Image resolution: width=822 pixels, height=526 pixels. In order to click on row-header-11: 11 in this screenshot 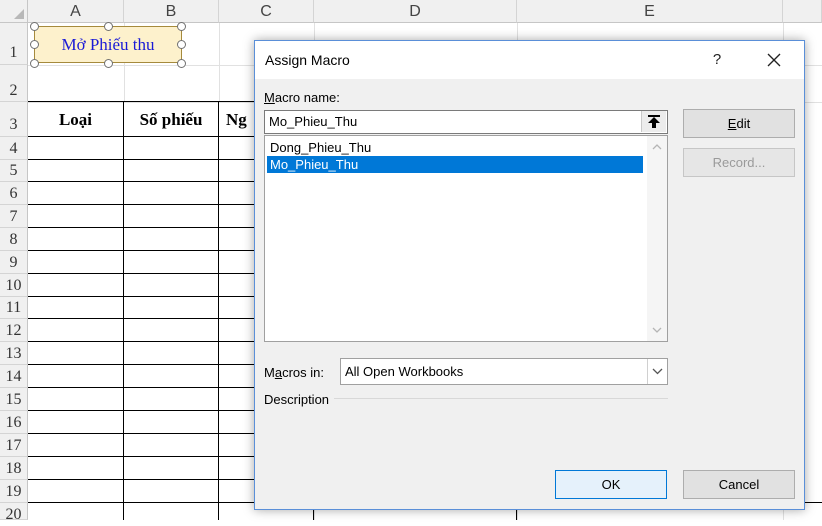, I will do `click(14, 308)`.